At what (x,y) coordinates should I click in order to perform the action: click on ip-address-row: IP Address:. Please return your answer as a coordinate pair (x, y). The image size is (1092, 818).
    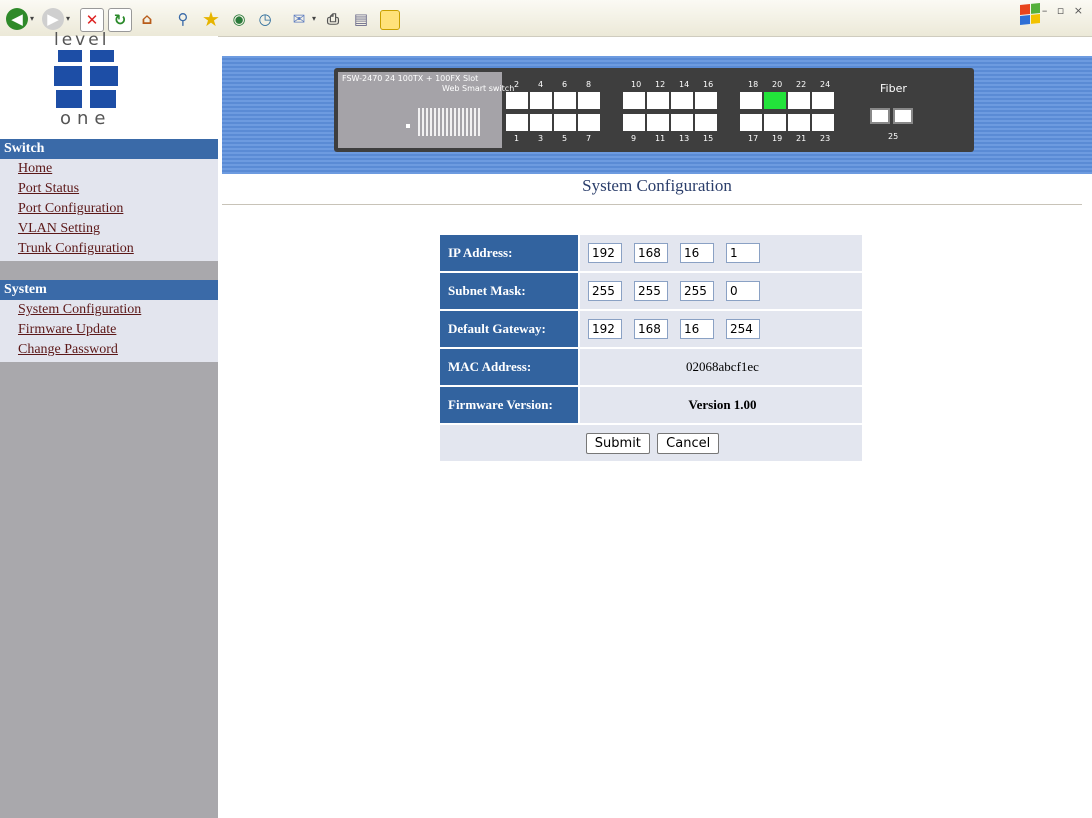
    Looking at the image, I should click on (651, 253).